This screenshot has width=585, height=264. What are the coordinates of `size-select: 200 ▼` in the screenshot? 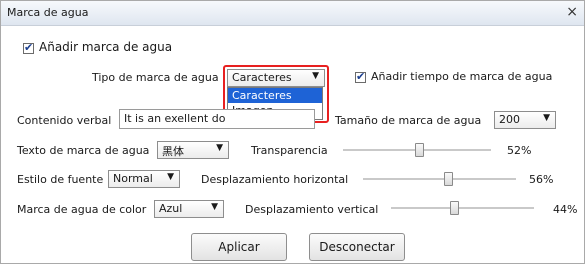 It's located at (525, 120).